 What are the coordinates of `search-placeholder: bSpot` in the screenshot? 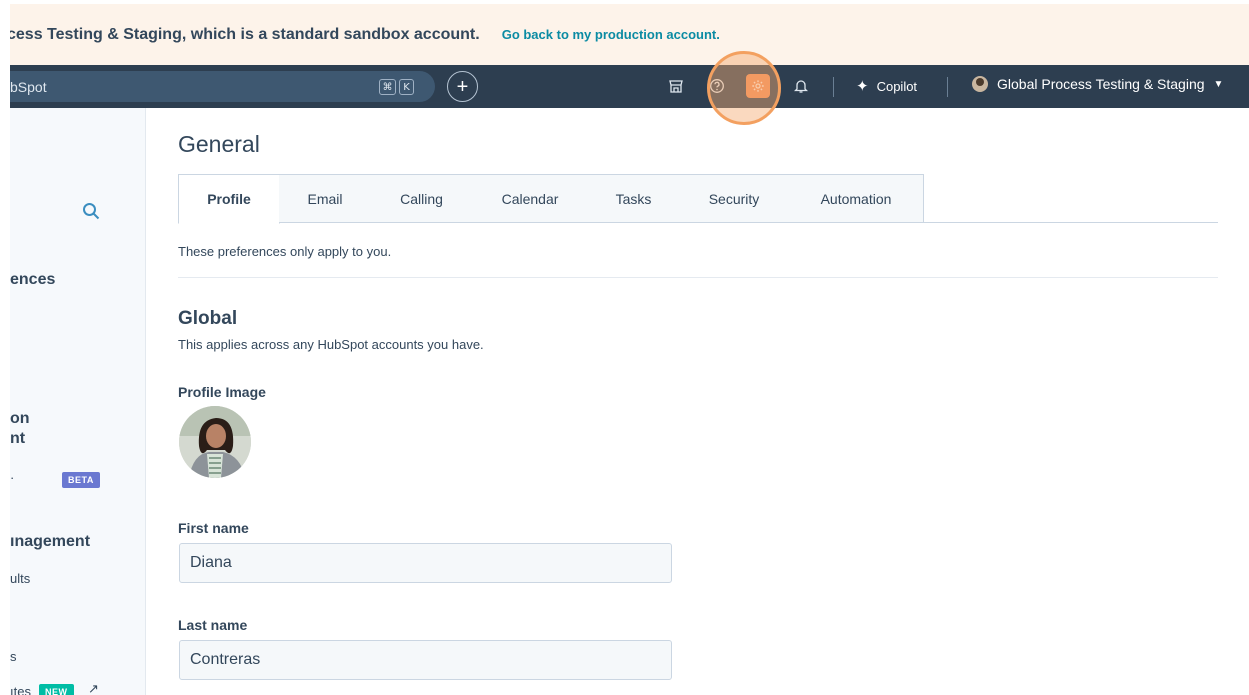 It's located at (28, 86).